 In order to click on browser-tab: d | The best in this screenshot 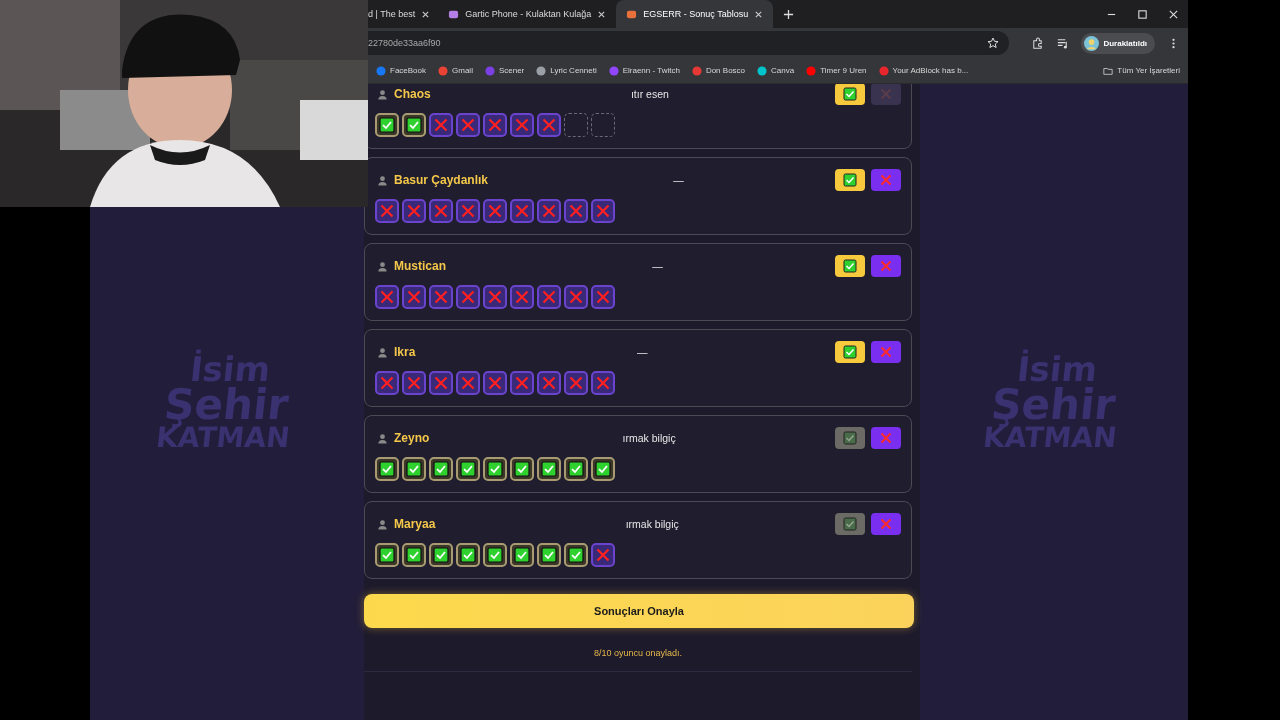, I will do `click(403, 14)`.